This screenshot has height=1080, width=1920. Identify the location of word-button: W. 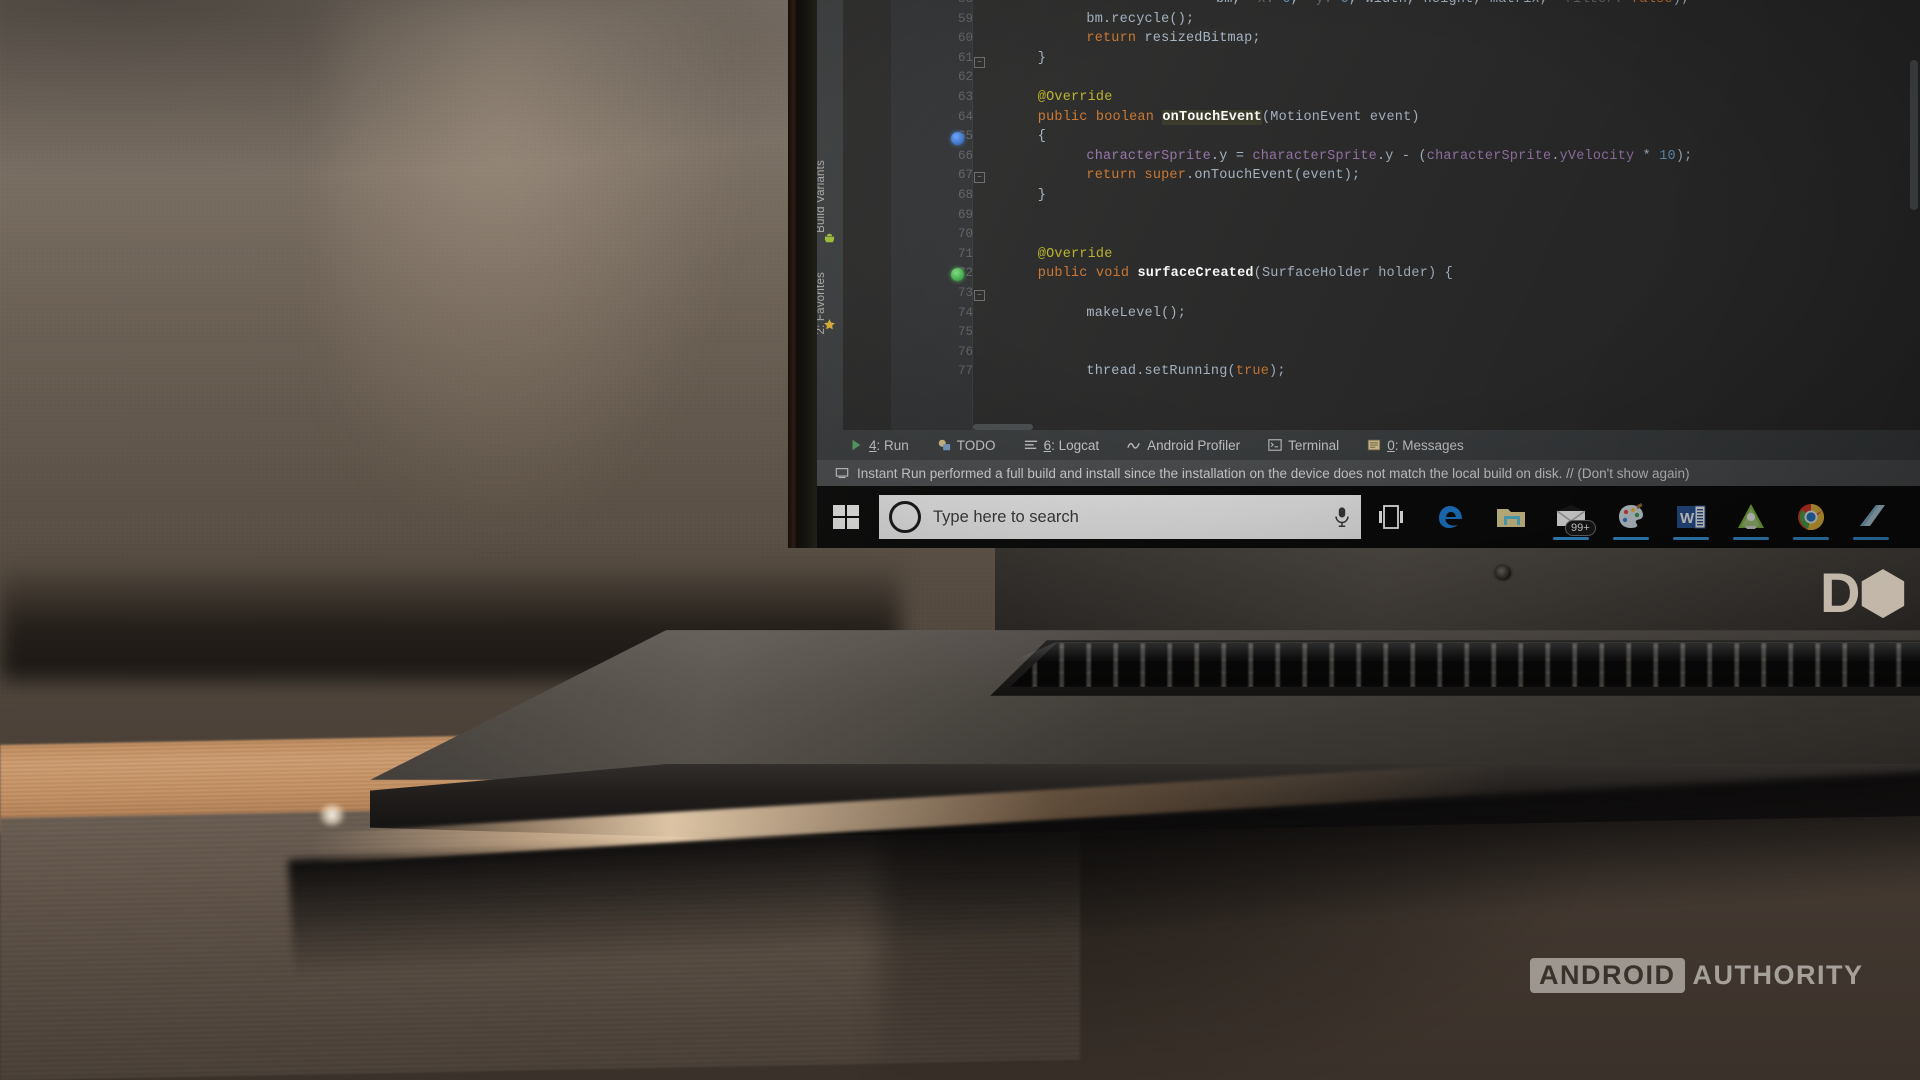
(1691, 517).